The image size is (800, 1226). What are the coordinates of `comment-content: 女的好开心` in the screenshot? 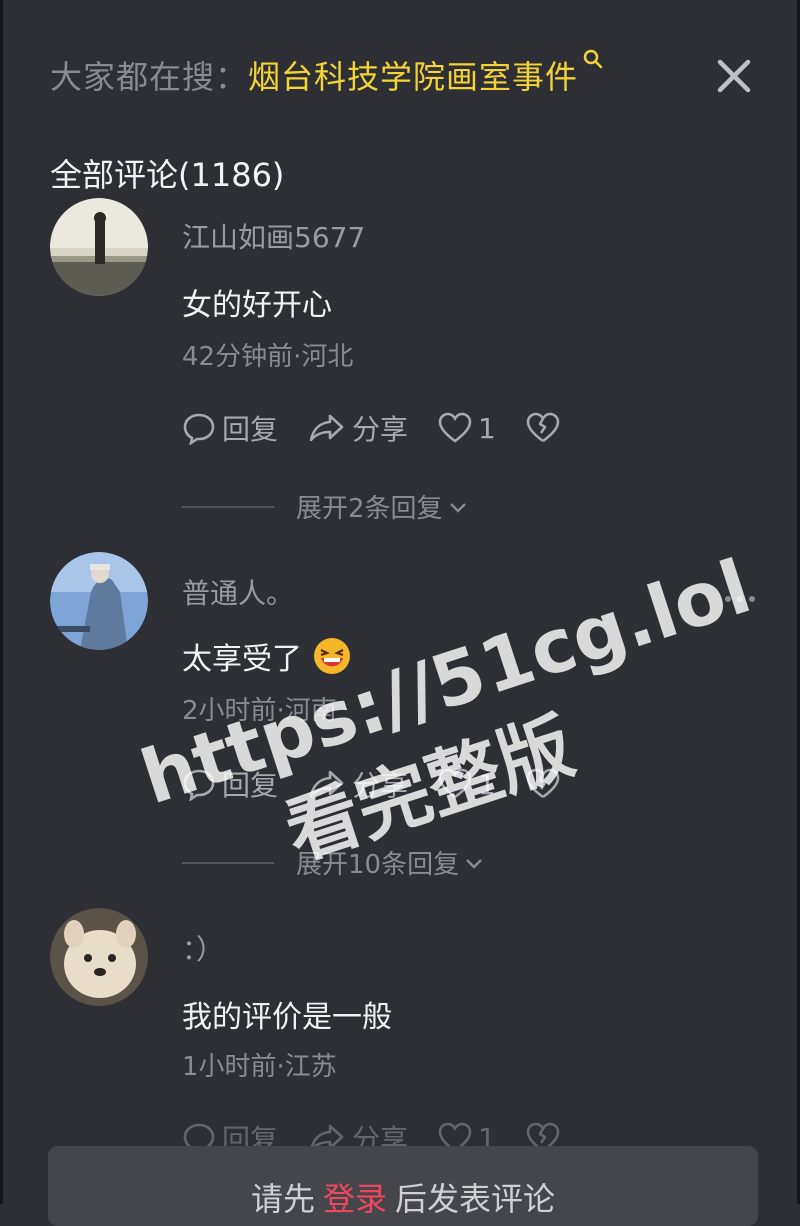 It's located at (257, 302).